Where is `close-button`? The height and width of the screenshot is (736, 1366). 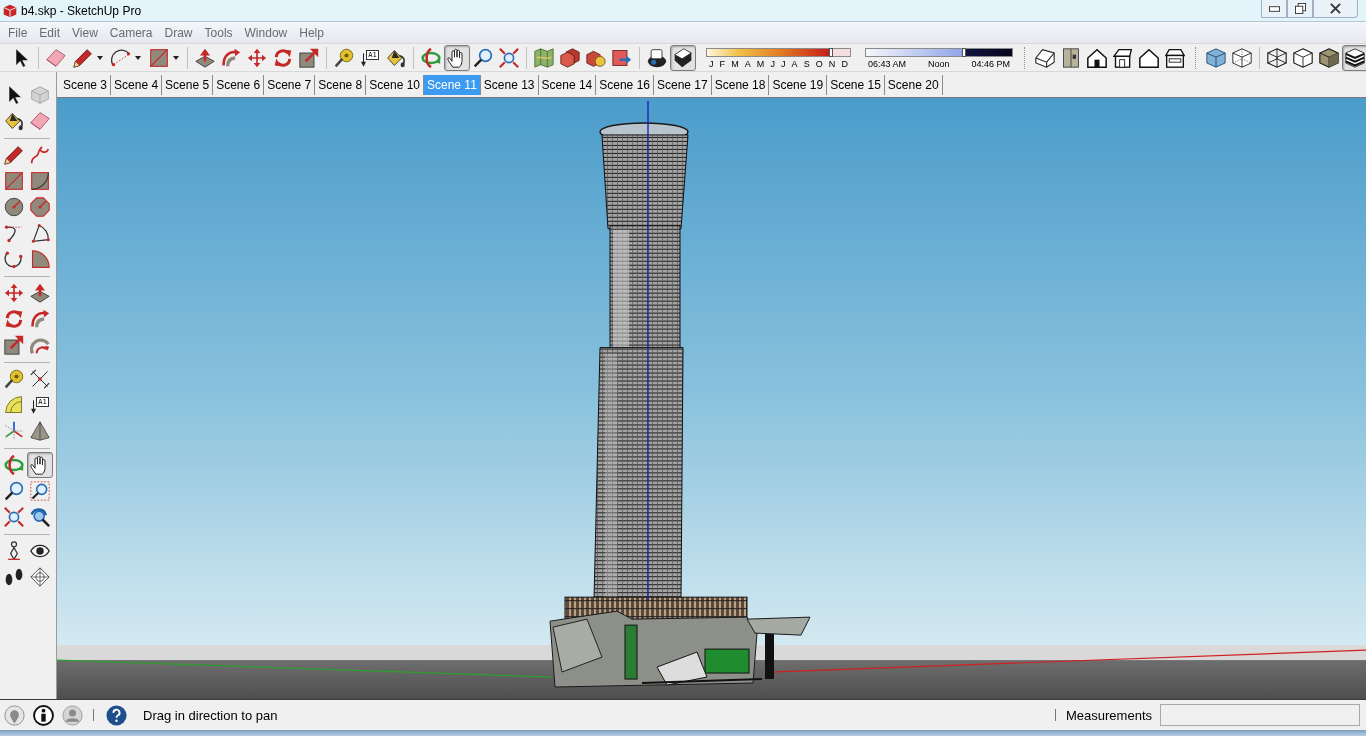
close-button is located at coordinates (1335, 9).